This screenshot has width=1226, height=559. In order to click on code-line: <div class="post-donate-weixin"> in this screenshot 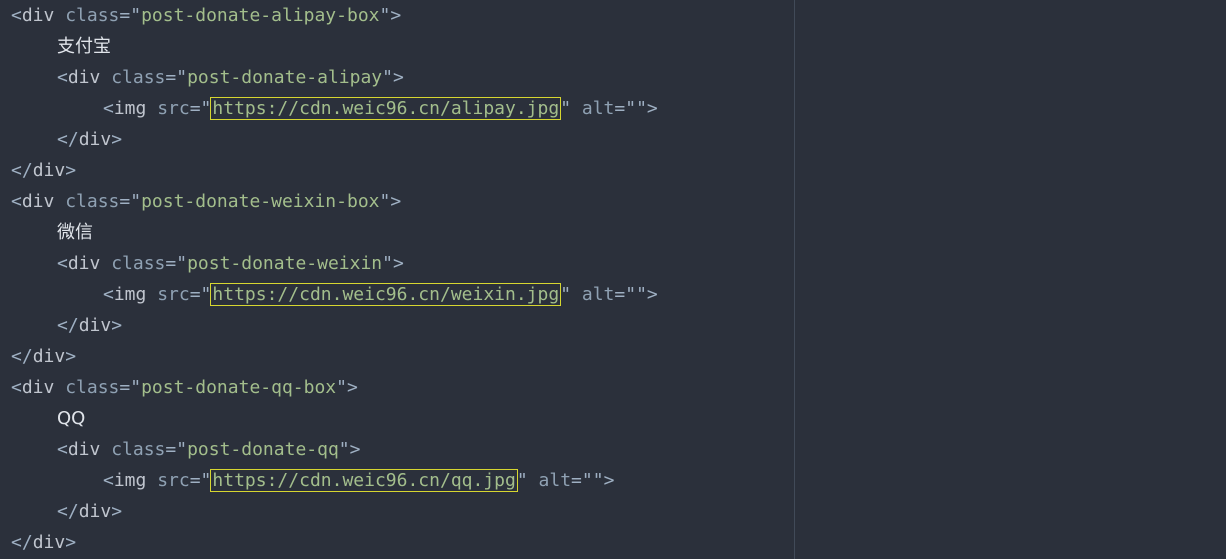, I will do `click(230, 263)`.